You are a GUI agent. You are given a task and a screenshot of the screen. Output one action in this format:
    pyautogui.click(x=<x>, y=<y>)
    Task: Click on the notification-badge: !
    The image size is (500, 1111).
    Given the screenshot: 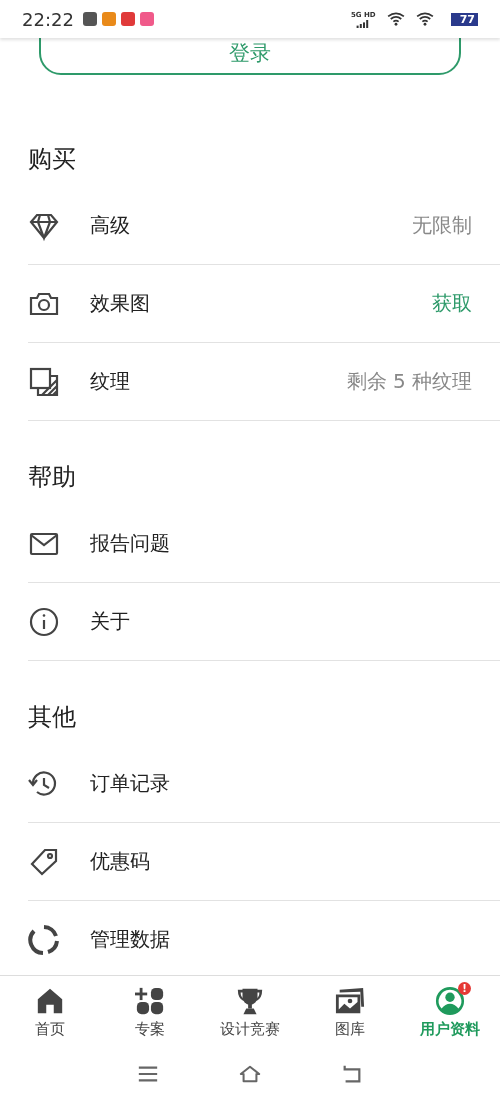 What is the action you would take?
    pyautogui.click(x=464, y=988)
    